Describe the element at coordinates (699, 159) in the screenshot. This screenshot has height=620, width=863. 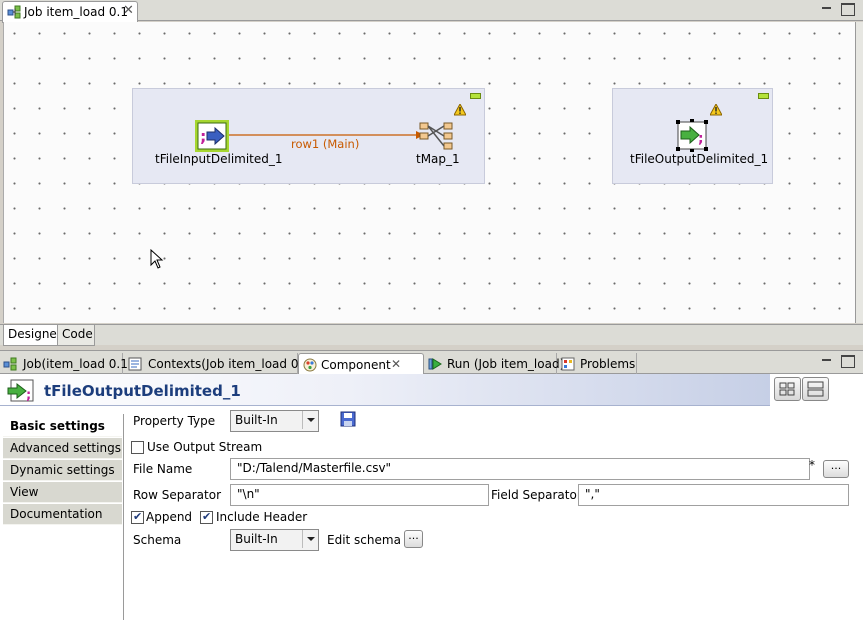
I see `component-label-output: tFileOutputDelimited_1` at that location.